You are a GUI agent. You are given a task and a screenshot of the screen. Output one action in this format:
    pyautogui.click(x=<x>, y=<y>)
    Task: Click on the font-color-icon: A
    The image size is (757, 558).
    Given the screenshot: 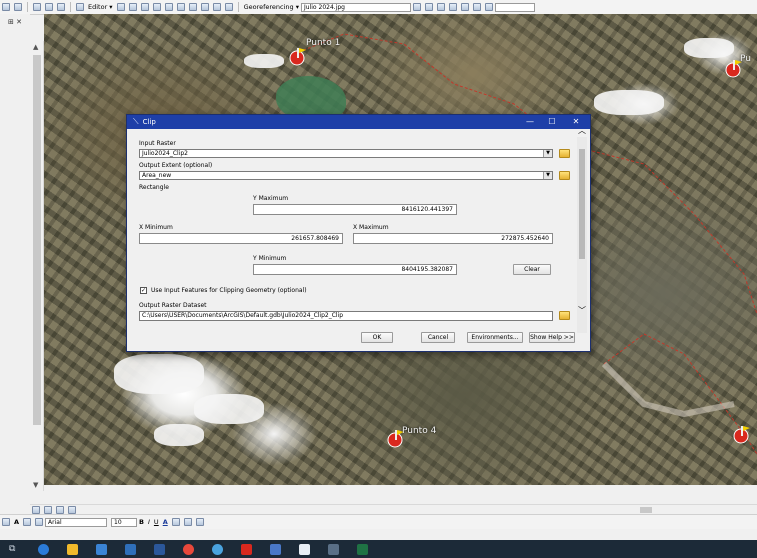 What is the action you would take?
    pyautogui.click(x=165, y=522)
    